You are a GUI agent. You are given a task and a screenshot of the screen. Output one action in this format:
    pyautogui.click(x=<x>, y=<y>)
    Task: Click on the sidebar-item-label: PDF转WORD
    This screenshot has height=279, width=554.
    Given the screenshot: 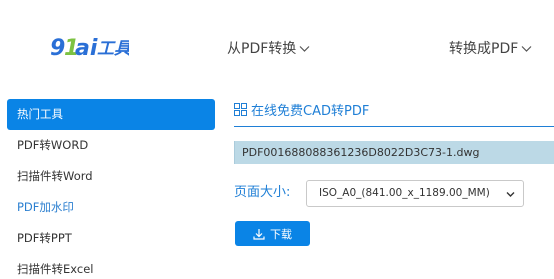 What is the action you would take?
    pyautogui.click(x=53, y=145)
    